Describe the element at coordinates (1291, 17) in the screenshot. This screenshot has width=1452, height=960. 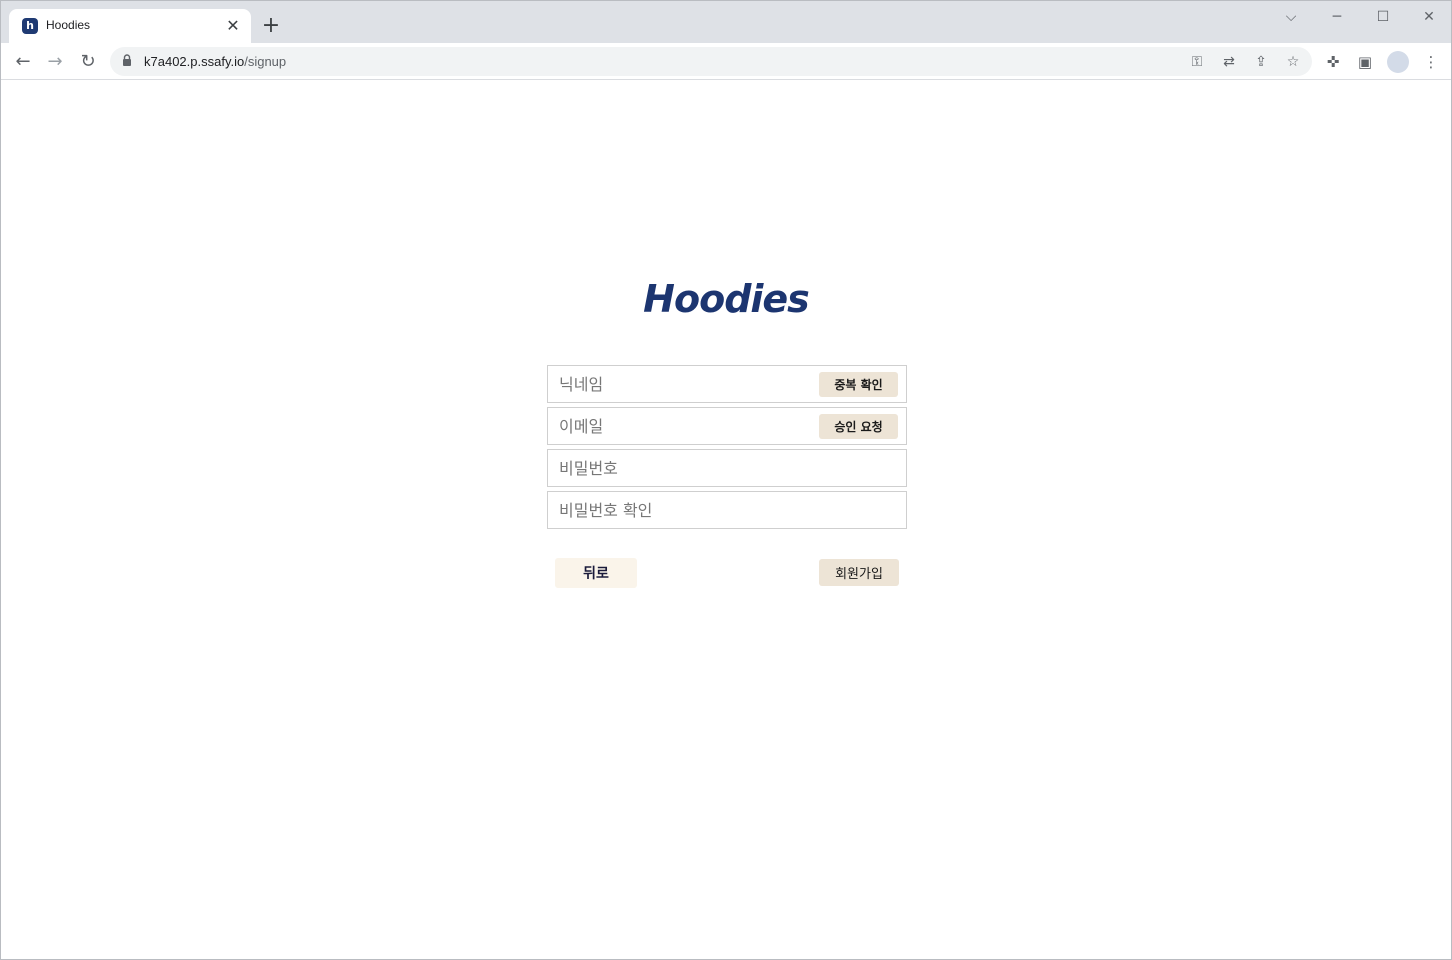
I see `tab-search-icon: ⌵` at that location.